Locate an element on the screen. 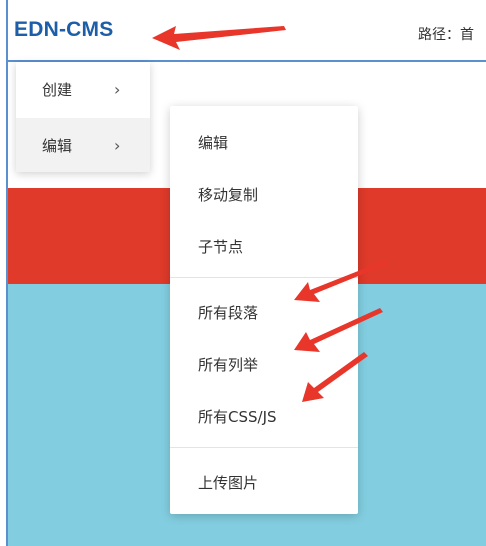 The height and width of the screenshot is (546, 486). breadcrumb: 路径：首 is located at coordinates (446, 35).